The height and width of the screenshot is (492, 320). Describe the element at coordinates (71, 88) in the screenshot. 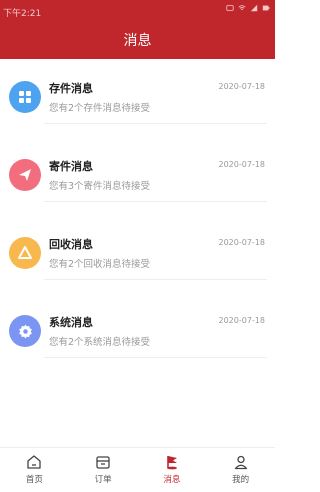

I see `message-title: 存件消息` at that location.